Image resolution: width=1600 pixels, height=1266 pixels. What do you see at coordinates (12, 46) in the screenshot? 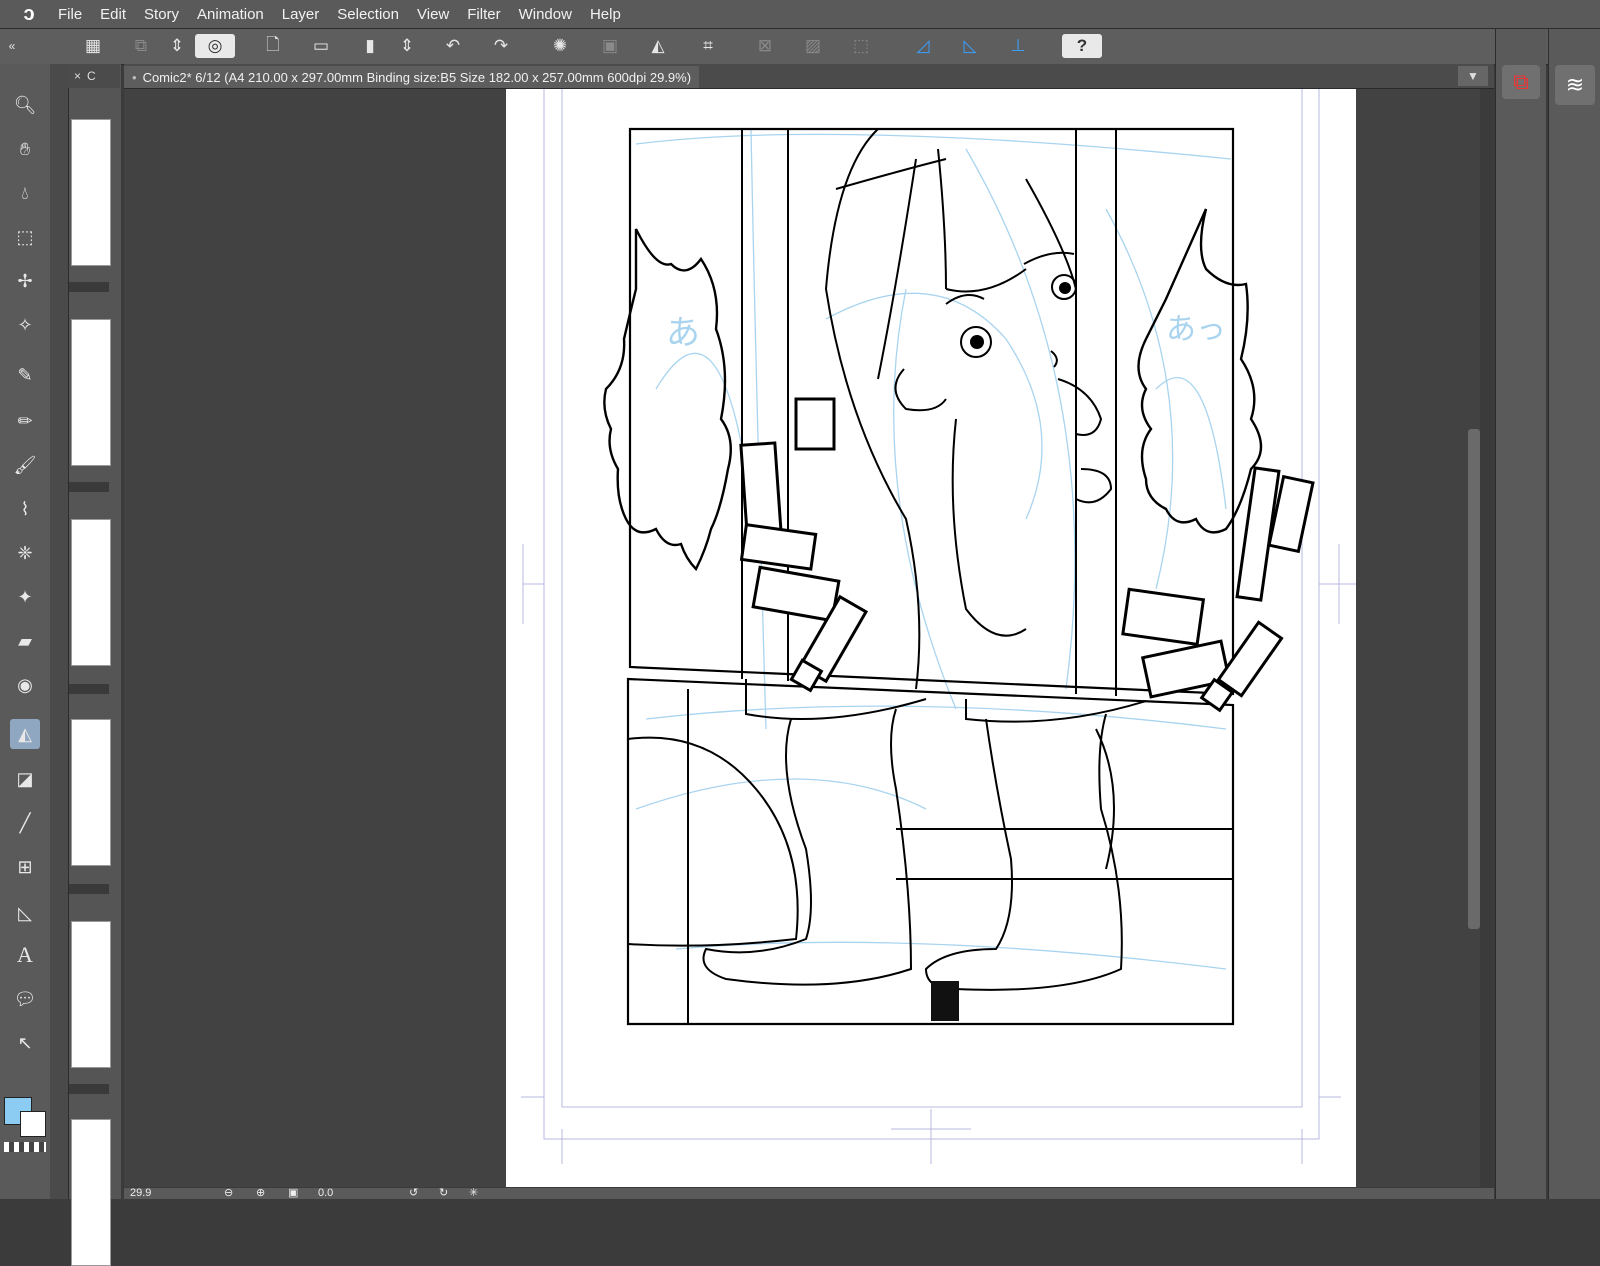
I see `collapse-left-icon: «` at bounding box center [12, 46].